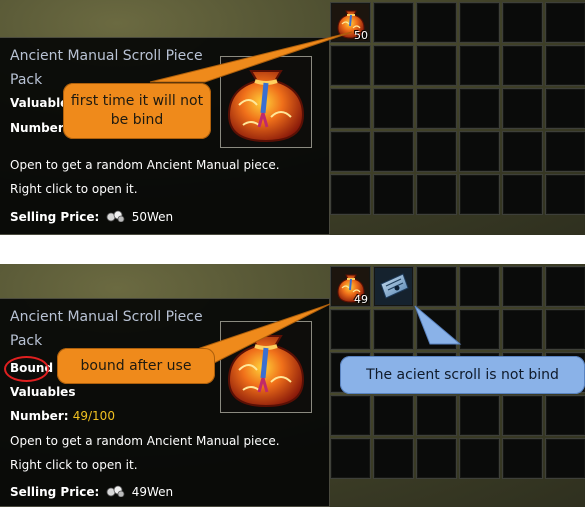  Describe the element at coordinates (136, 366) in the screenshot. I see `callout-bound-after-use: bound after use` at that location.